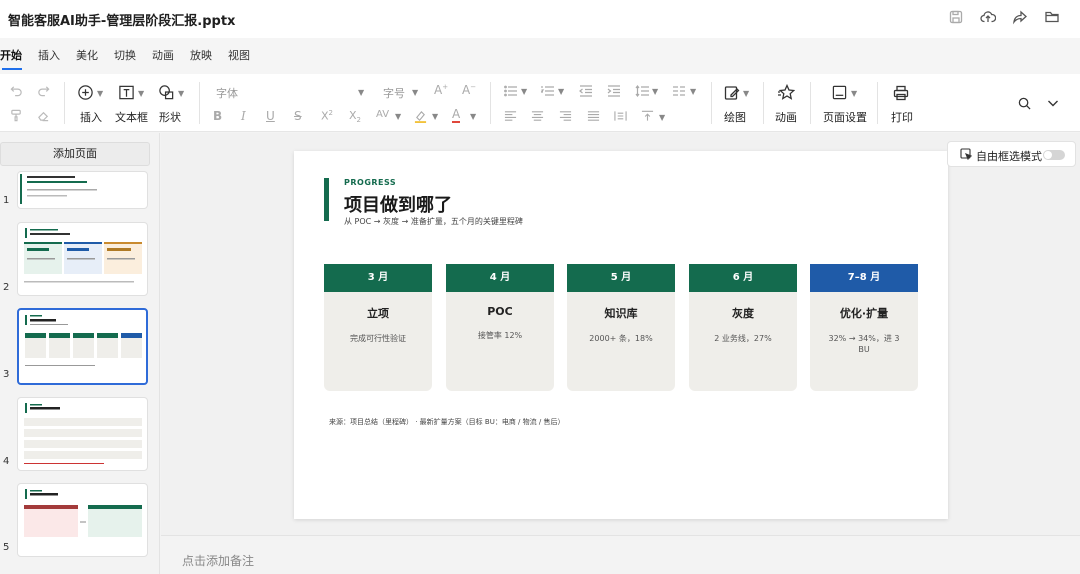 This screenshot has height=574, width=1080. I want to click on shape-label: 形状, so click(170, 117).